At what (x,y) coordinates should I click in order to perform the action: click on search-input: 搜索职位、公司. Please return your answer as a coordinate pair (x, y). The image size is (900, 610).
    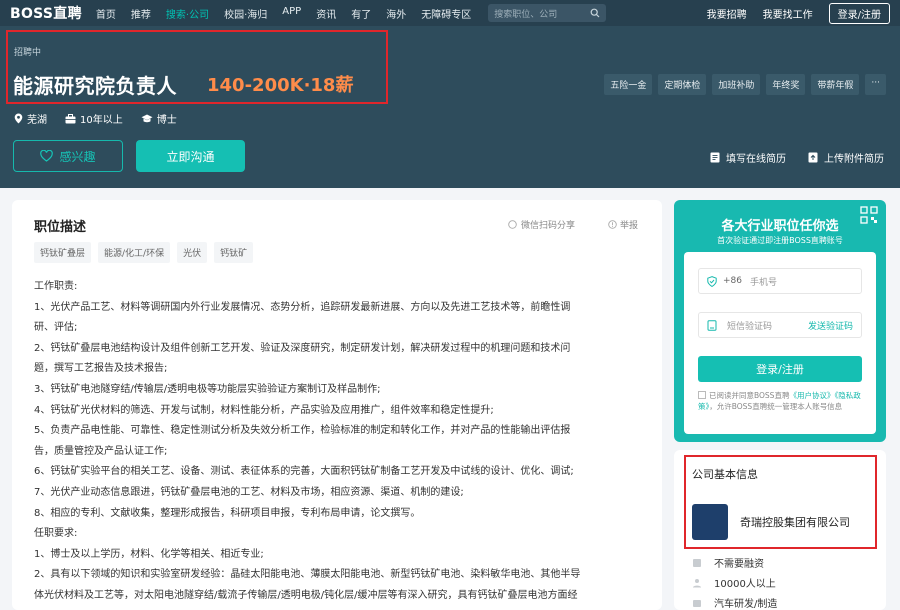
    Looking at the image, I should click on (547, 13).